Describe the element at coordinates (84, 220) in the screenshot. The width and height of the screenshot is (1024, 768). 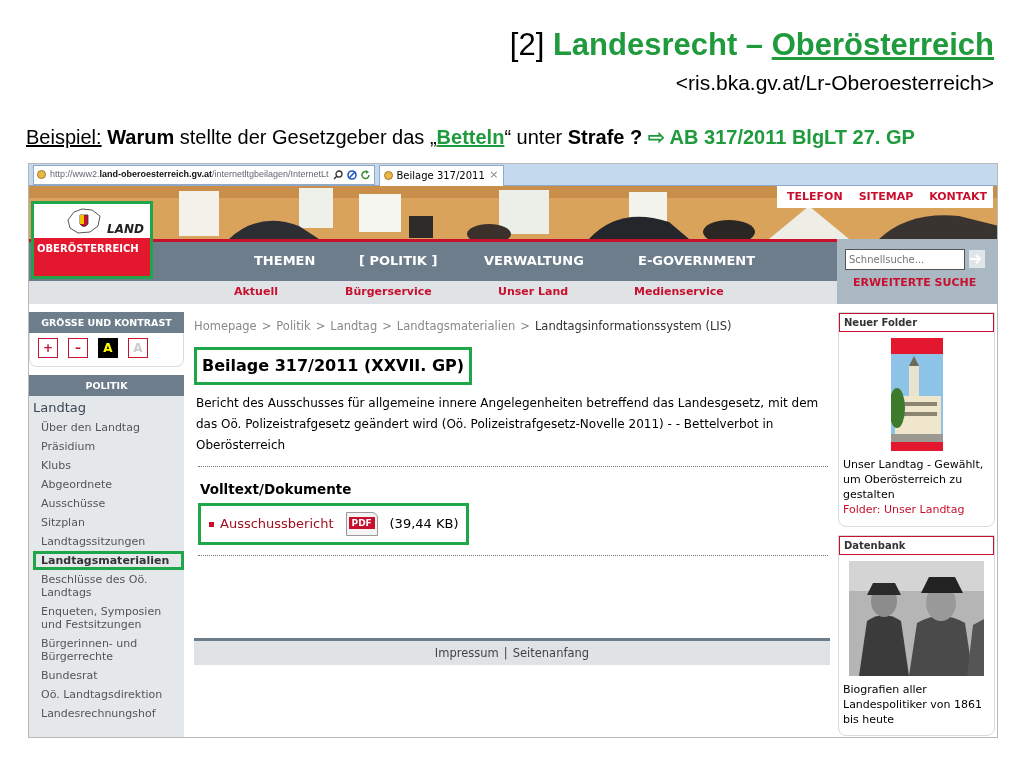
I see `emblem-icon` at that location.